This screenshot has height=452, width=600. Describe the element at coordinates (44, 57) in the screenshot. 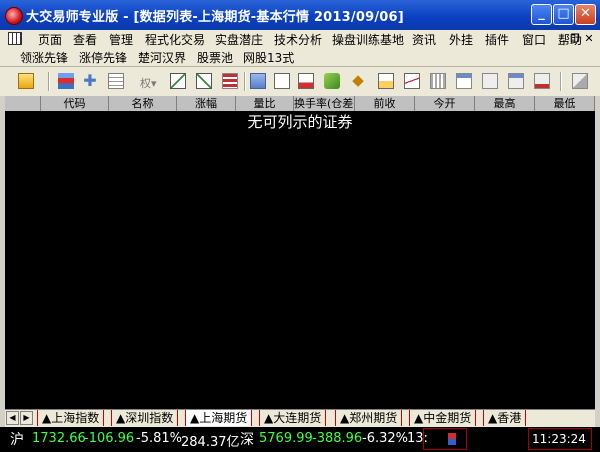

I see `quick-lead-risers: 领涨先锋` at that location.